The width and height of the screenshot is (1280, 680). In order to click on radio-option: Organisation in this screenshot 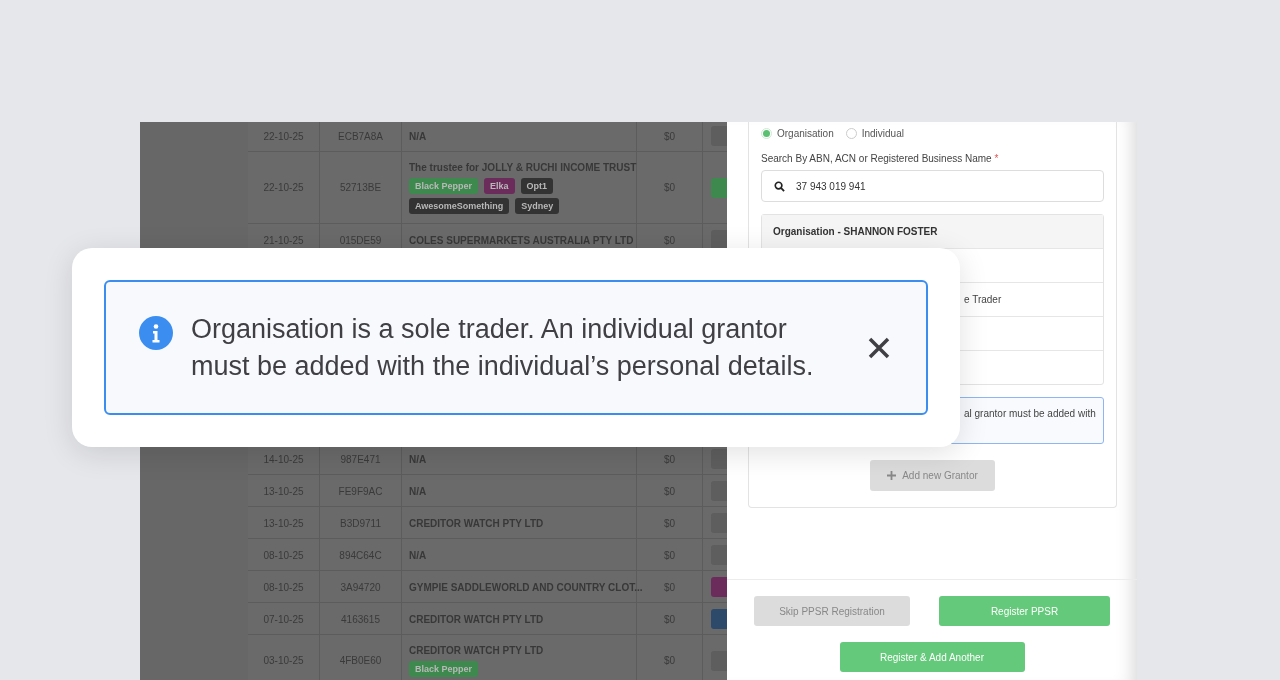, I will do `click(797, 133)`.